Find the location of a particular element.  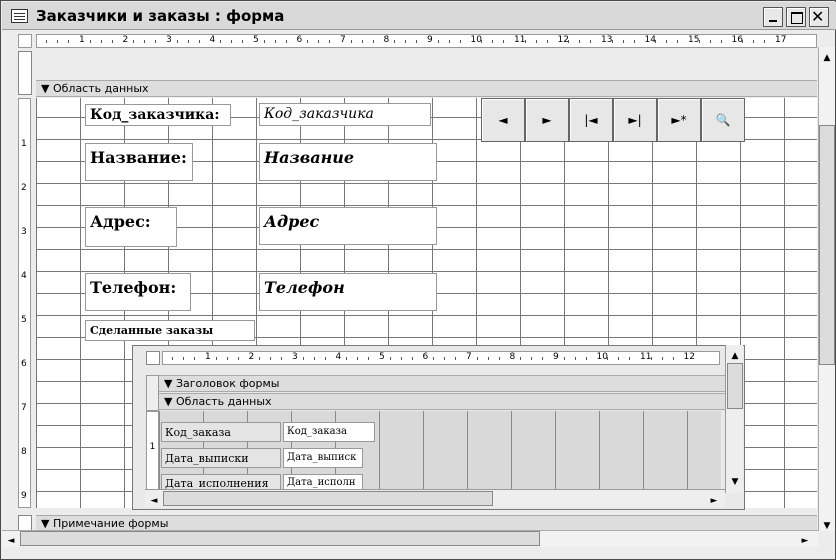

subform-label-completion-date: Дата_исполнения is located at coordinates (221, 482).